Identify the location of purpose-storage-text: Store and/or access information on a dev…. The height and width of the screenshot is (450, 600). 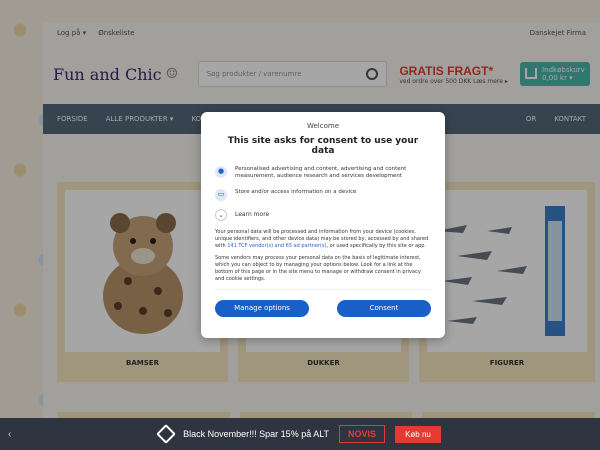
(296, 191).